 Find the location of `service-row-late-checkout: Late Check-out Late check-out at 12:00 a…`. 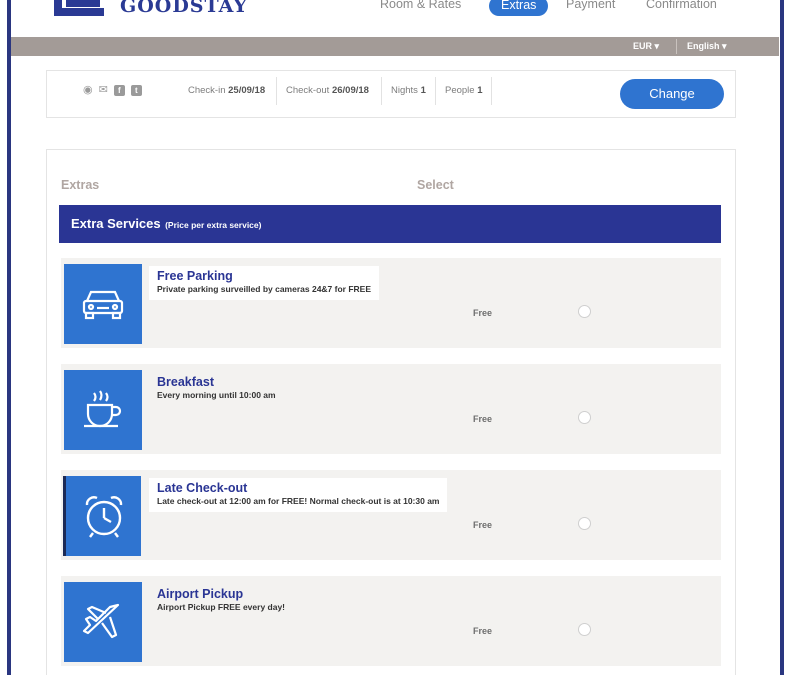

service-row-late-checkout: Late Check-out Late check-out at 12:00 a… is located at coordinates (391, 515).